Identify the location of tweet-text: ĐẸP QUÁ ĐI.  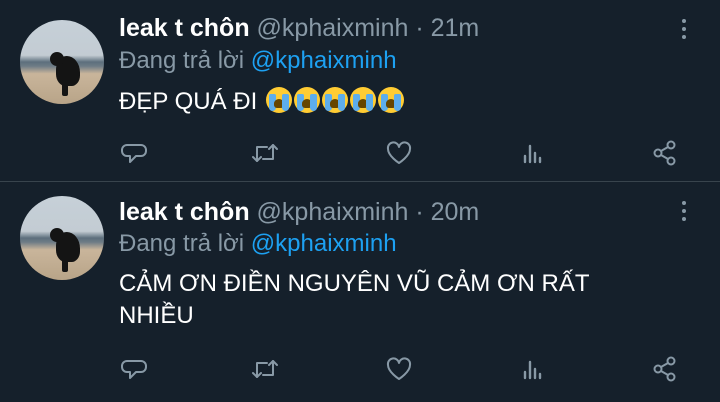
(399, 102).